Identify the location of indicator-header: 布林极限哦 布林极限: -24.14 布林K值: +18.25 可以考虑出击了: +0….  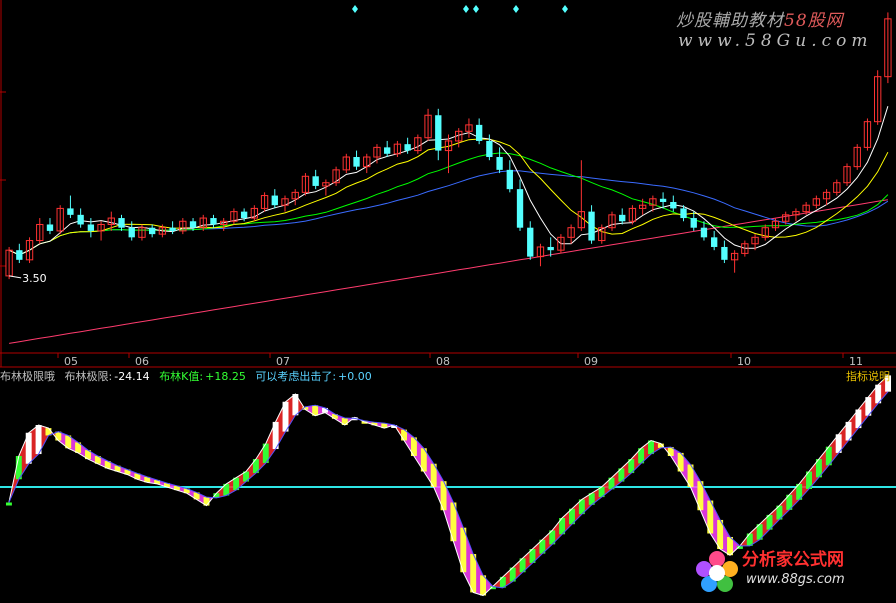
(448, 377).